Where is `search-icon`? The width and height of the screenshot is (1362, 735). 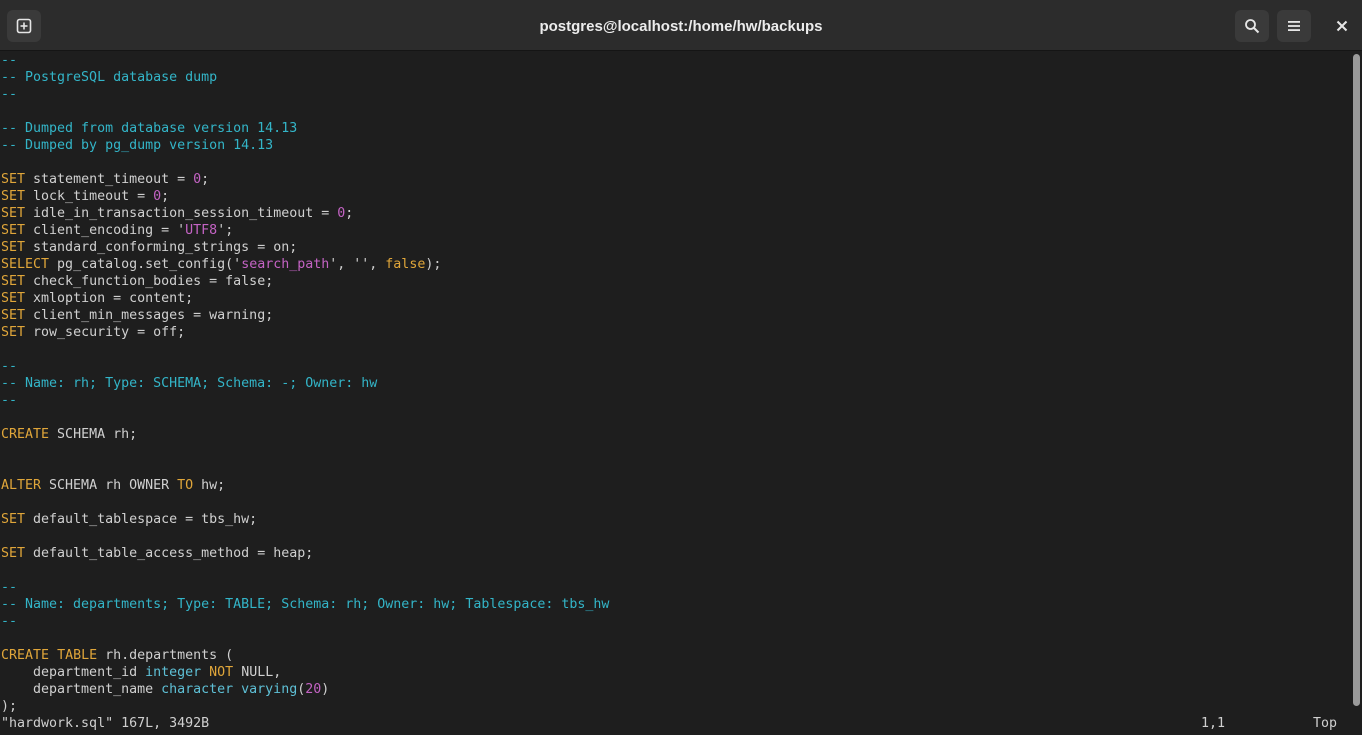 search-icon is located at coordinates (1252, 26).